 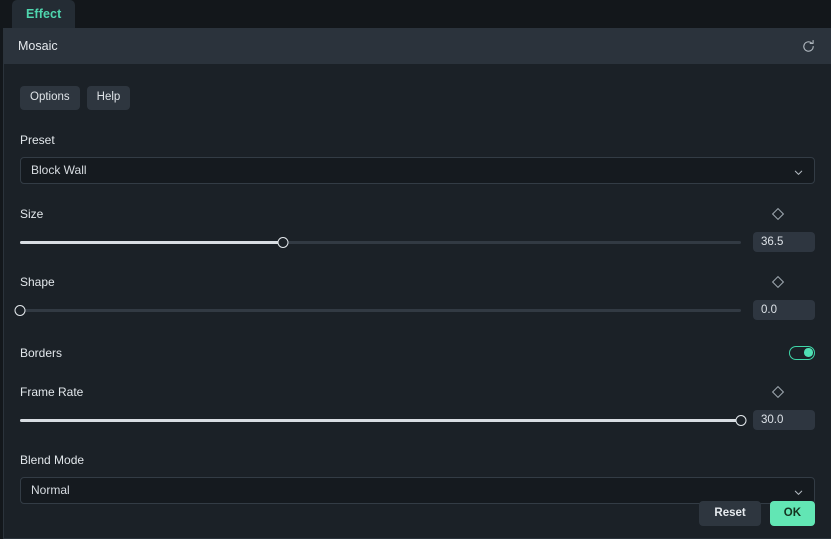 I want to click on blend-mode-select: Normal, so click(x=417, y=490).